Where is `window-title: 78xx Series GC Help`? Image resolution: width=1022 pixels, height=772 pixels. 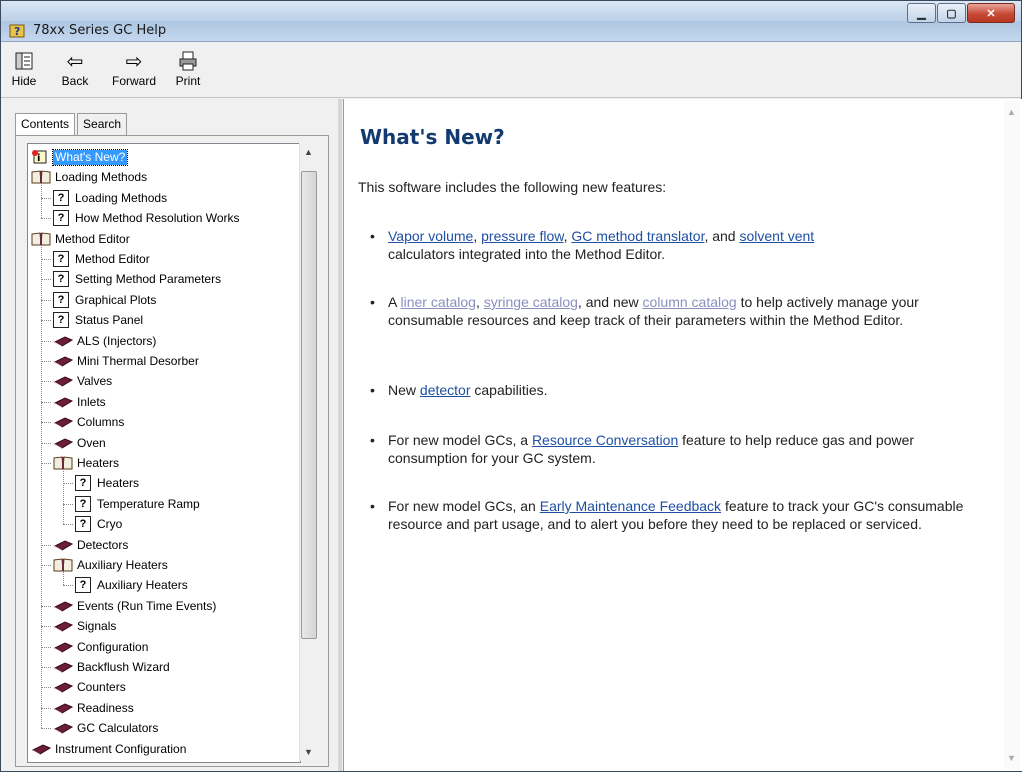 window-title: 78xx Series GC Help is located at coordinates (100, 30).